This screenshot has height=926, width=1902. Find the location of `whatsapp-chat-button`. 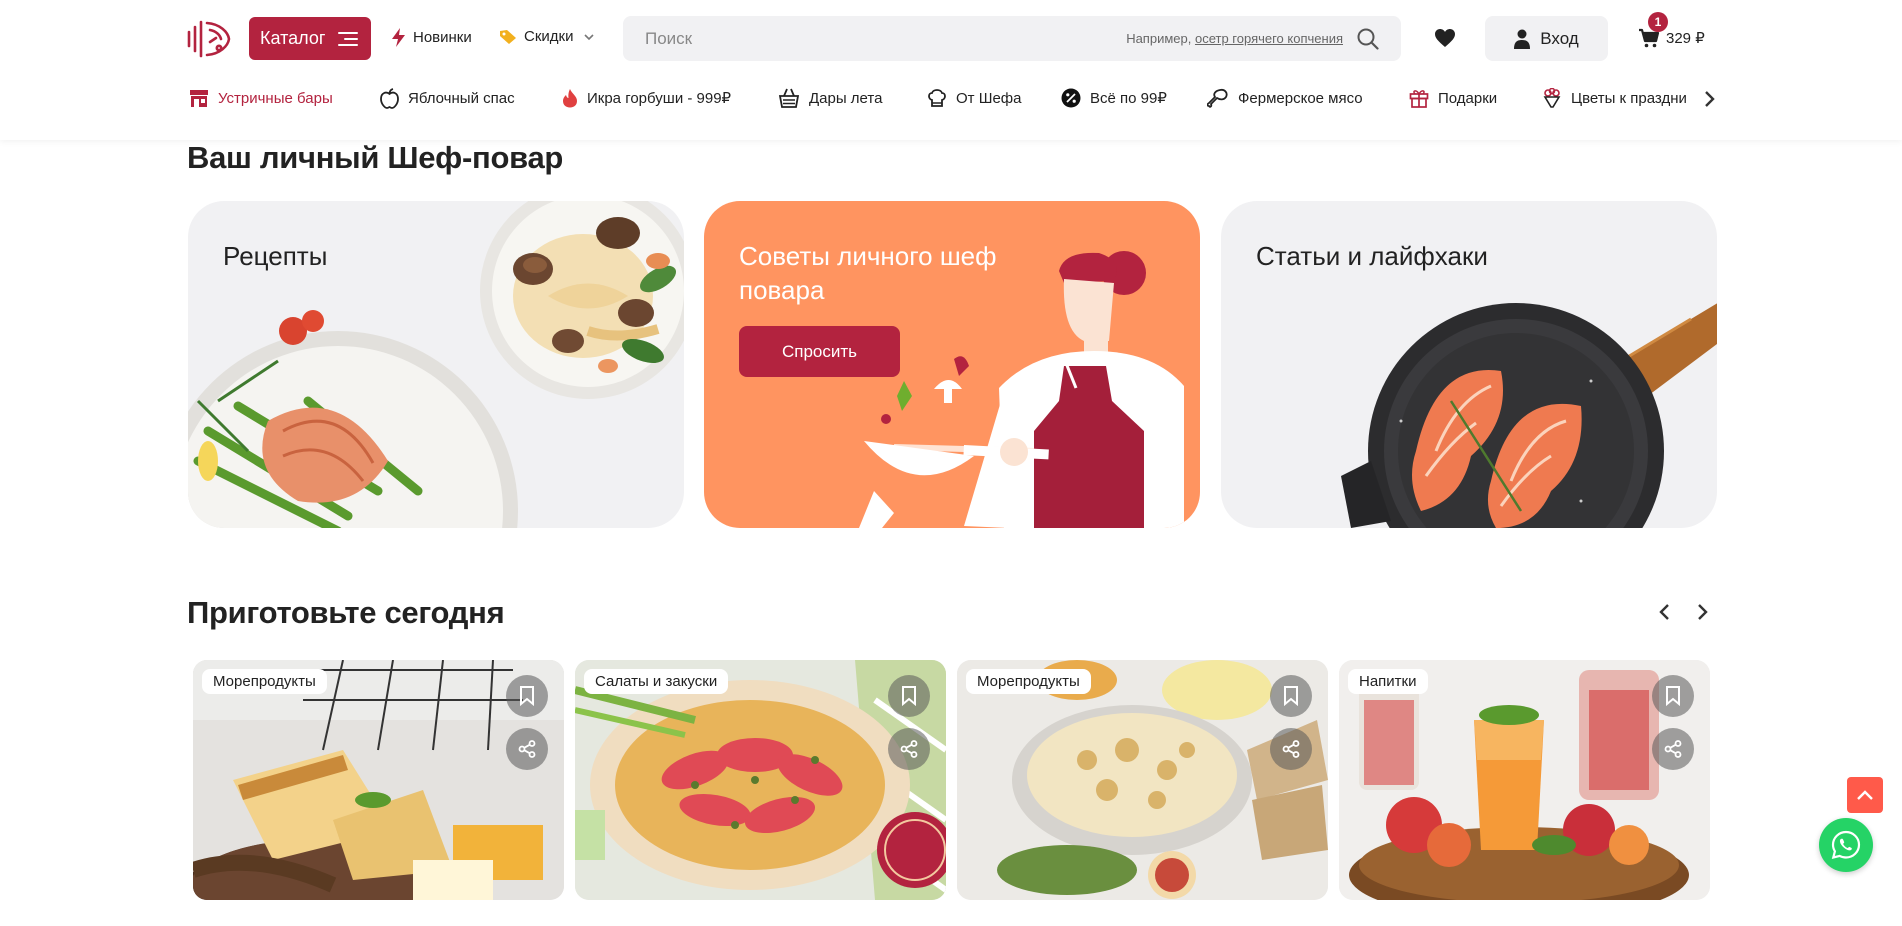

whatsapp-chat-button is located at coordinates (1846, 845).